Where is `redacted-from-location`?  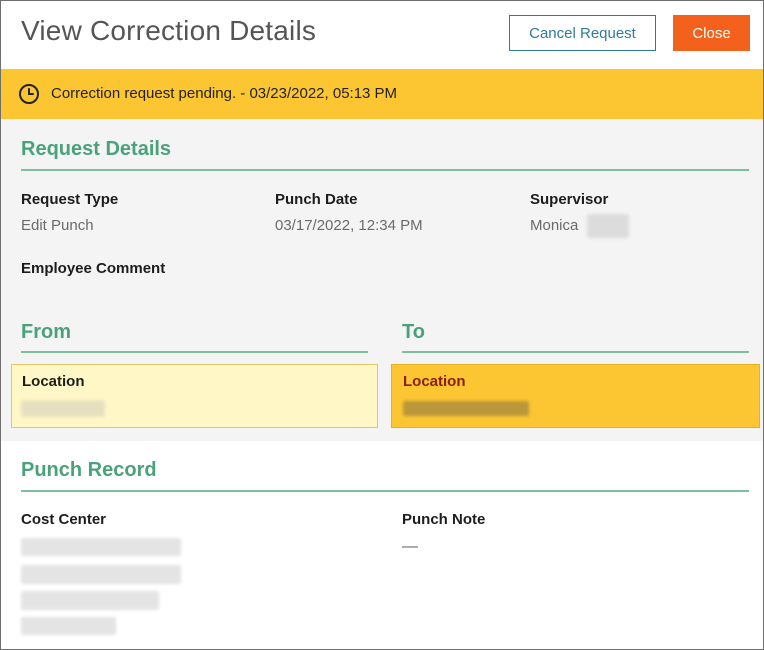 redacted-from-location is located at coordinates (63, 408).